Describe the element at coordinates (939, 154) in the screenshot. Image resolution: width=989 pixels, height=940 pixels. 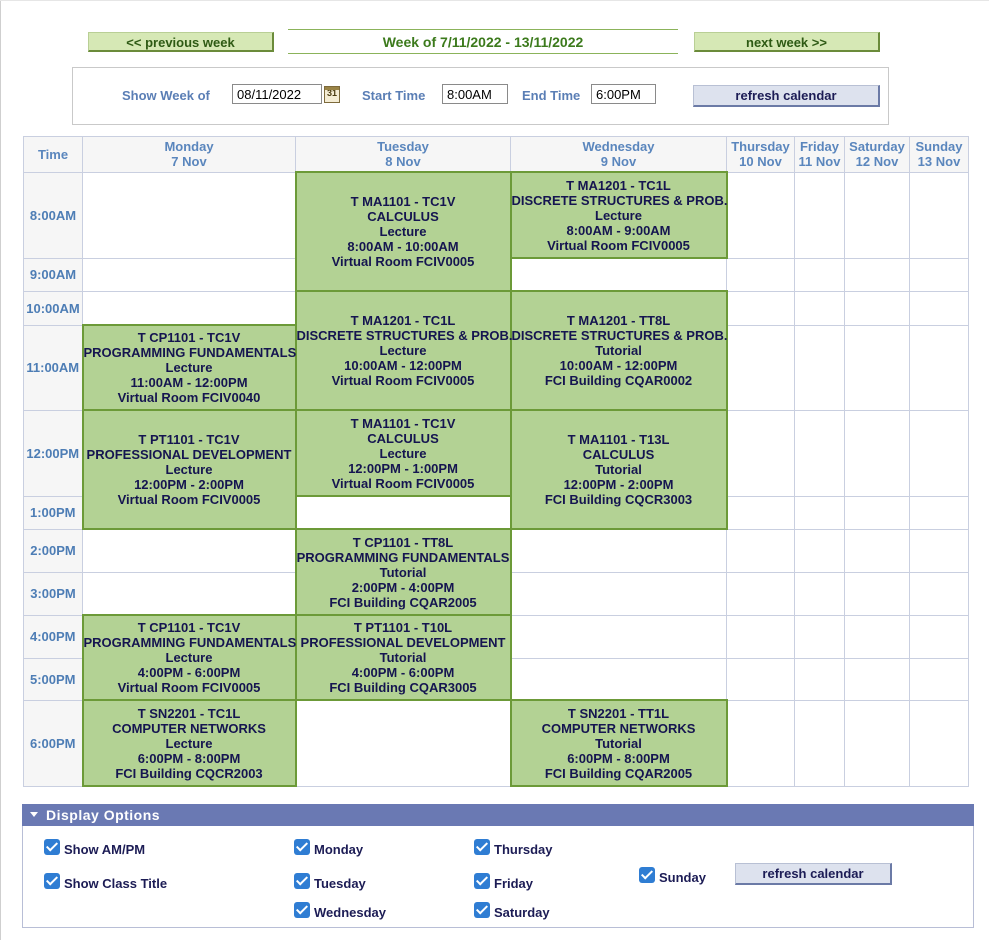
I see `day-header-sunday: Sunday 13 Nov` at that location.